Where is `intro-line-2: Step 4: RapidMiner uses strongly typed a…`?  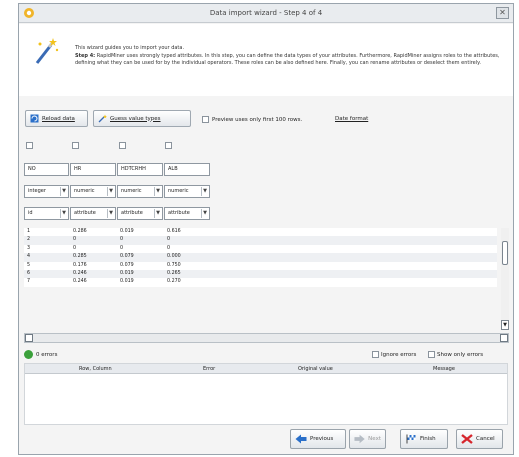 intro-line-2: Step 4: RapidMiner uses strongly typed a… is located at coordinates (290, 60).